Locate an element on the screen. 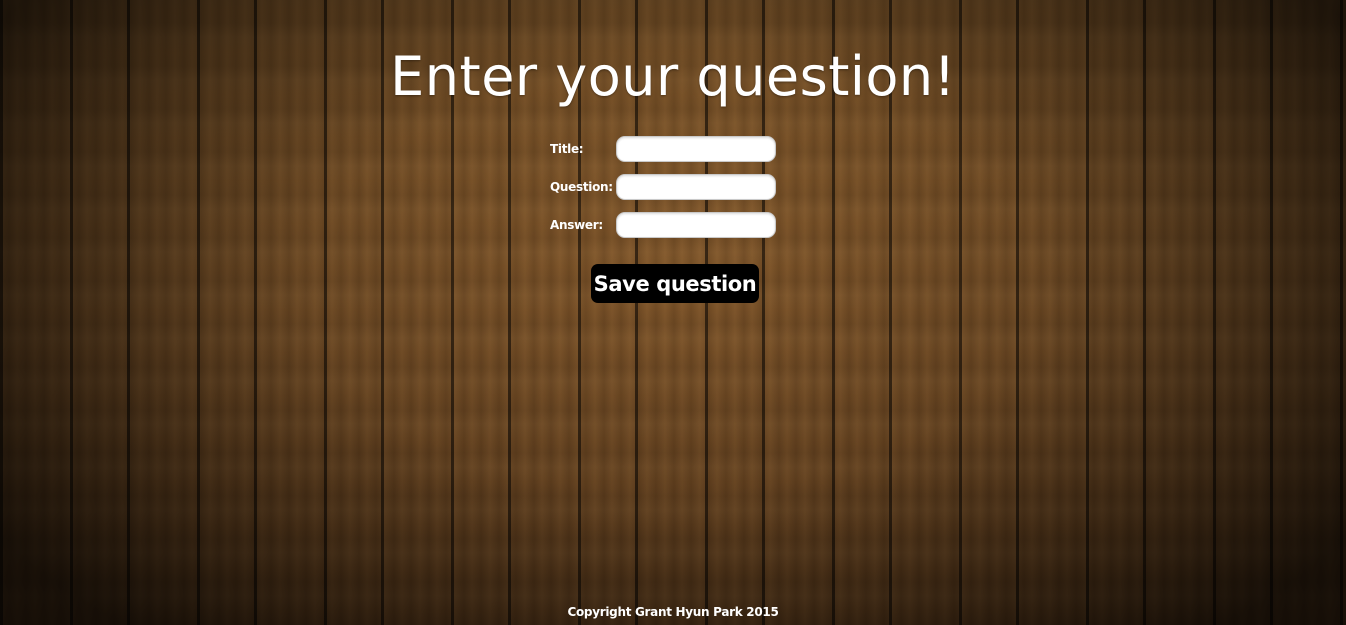 This screenshot has width=1346, height=625. title-label: Title: is located at coordinates (567, 149).